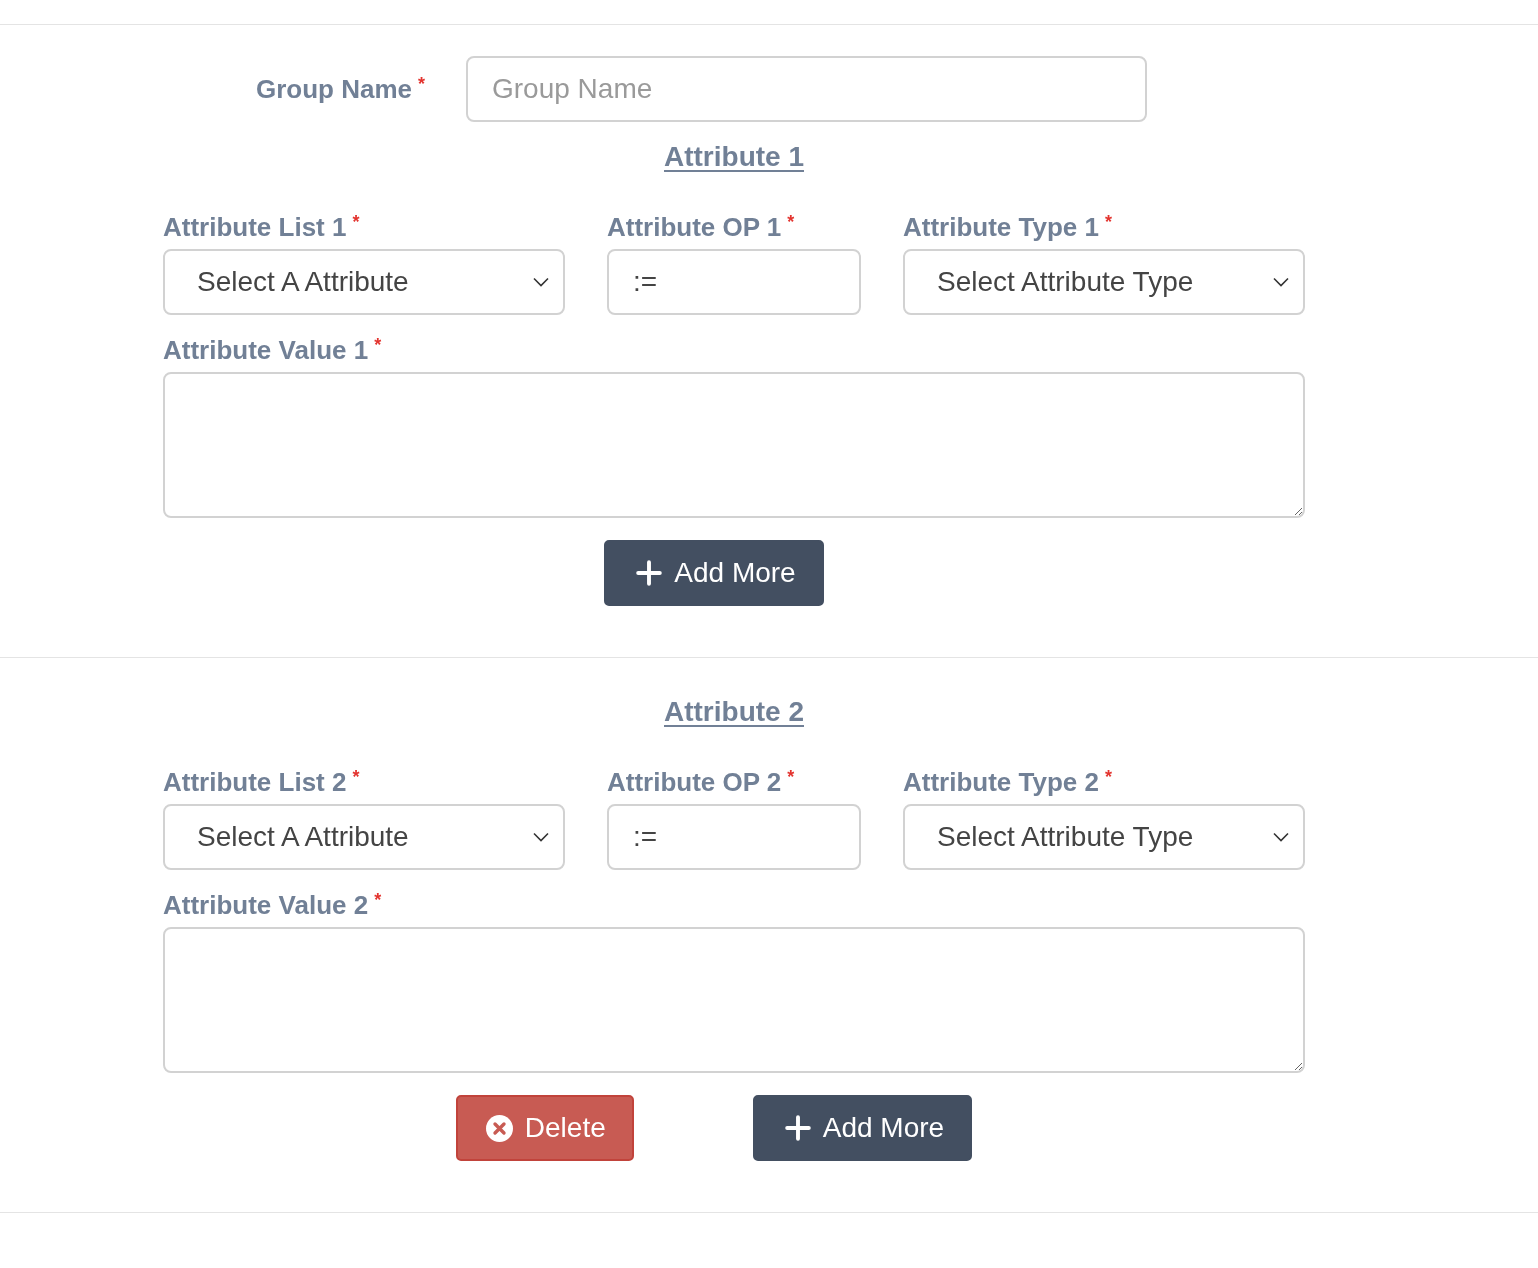 The height and width of the screenshot is (1268, 1538). What do you see at coordinates (694, 782) in the screenshot?
I see `field-label: Attribute OP 2` at bounding box center [694, 782].